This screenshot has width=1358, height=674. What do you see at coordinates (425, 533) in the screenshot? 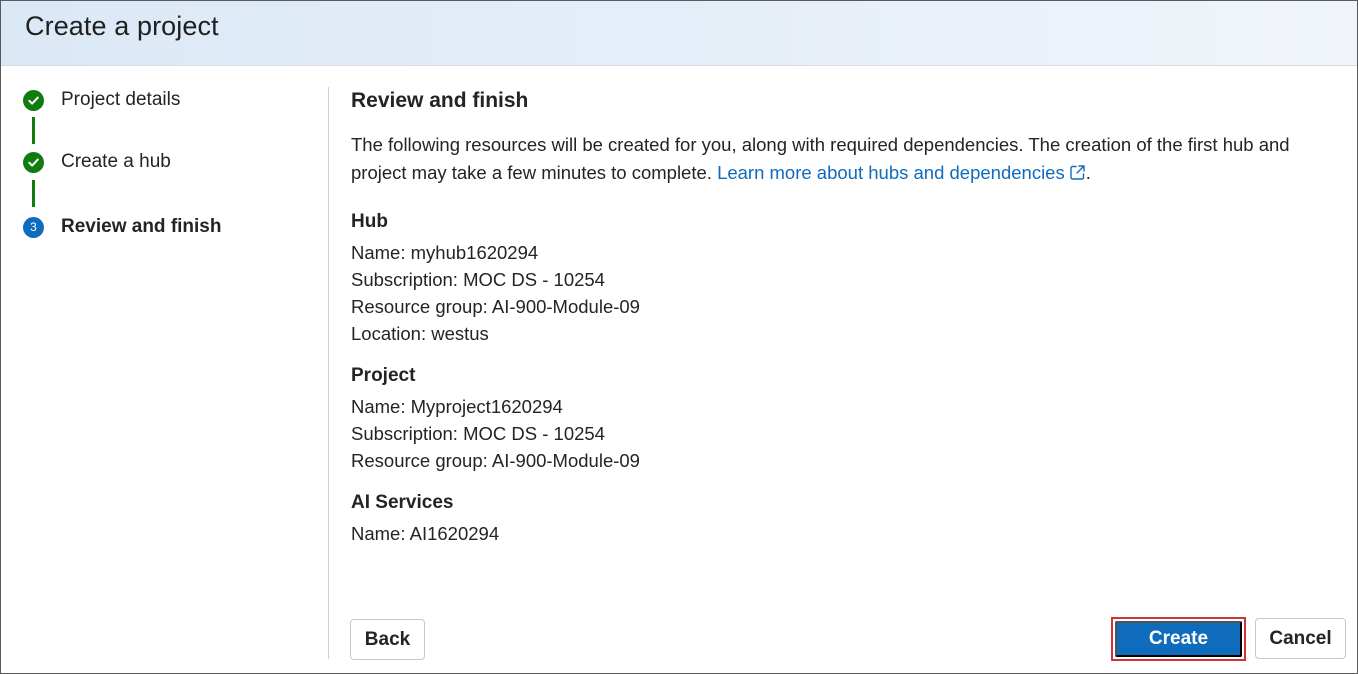
I see `ai-services-name: Name: AI1620294` at bounding box center [425, 533].